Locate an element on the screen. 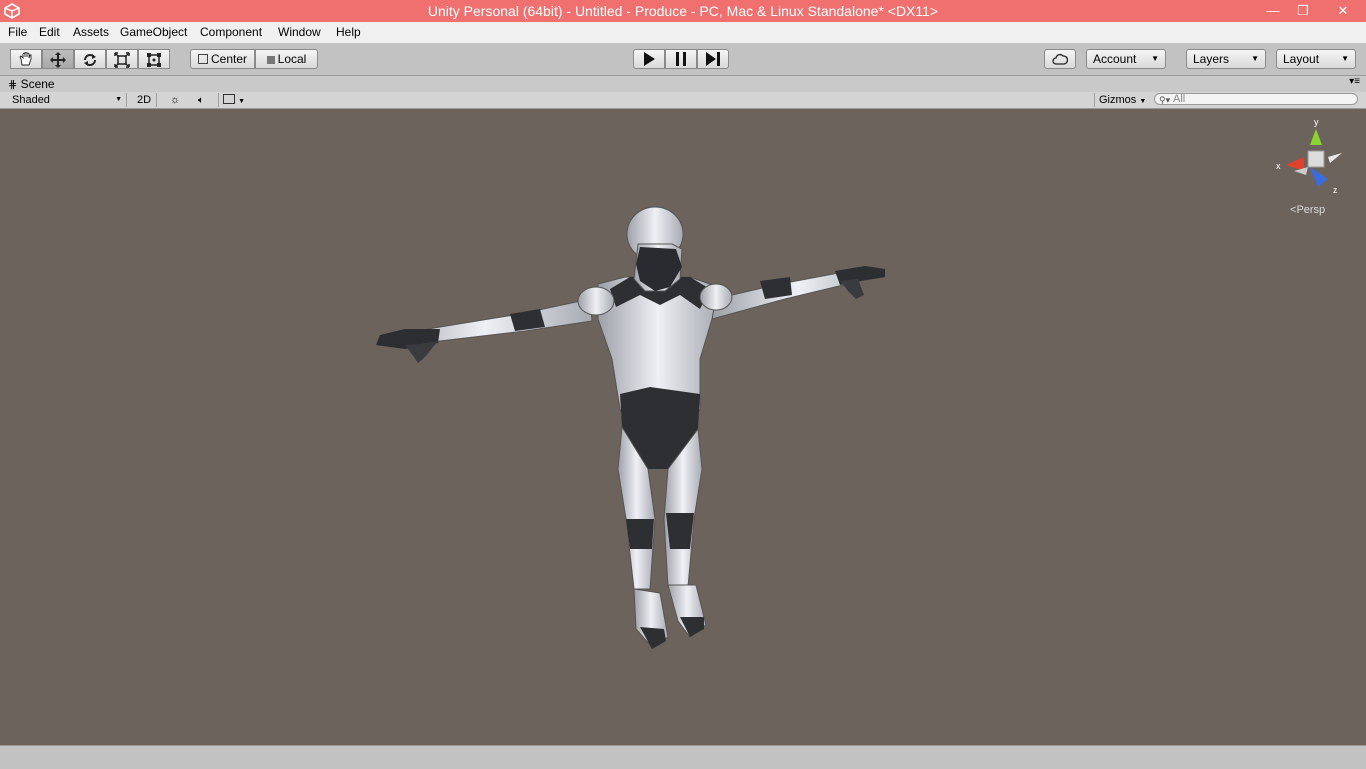 This screenshot has height=769, width=1366. layout-dropdown: Layout ▼ is located at coordinates (1316, 59).